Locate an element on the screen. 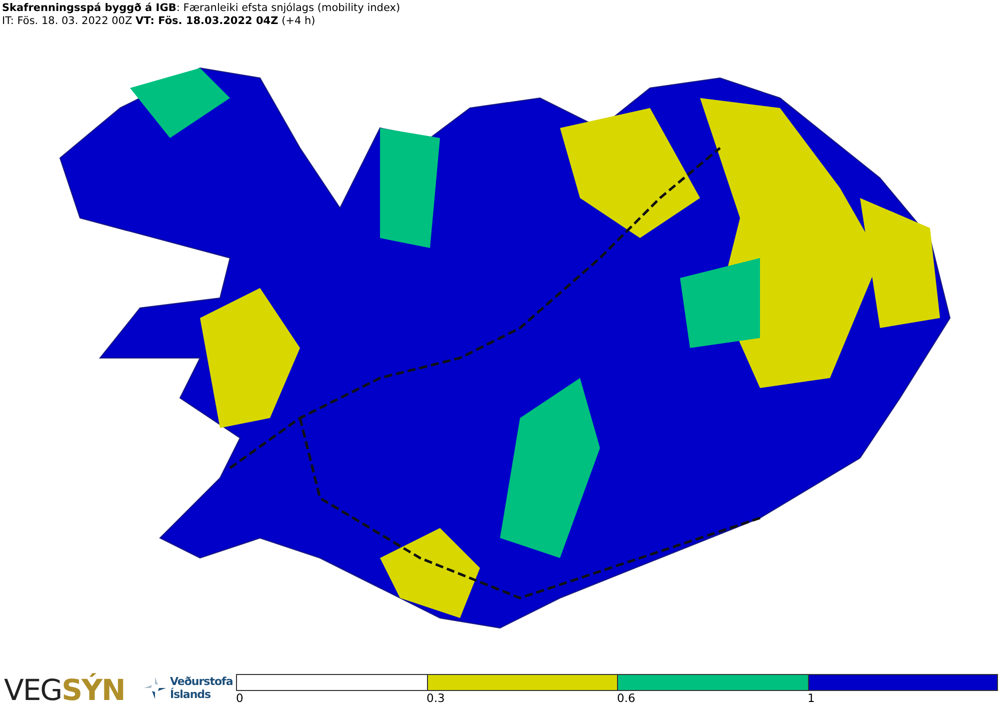 Image resolution: width=1000 pixels, height=709 pixels. scale-label: 0.6 is located at coordinates (626, 698).